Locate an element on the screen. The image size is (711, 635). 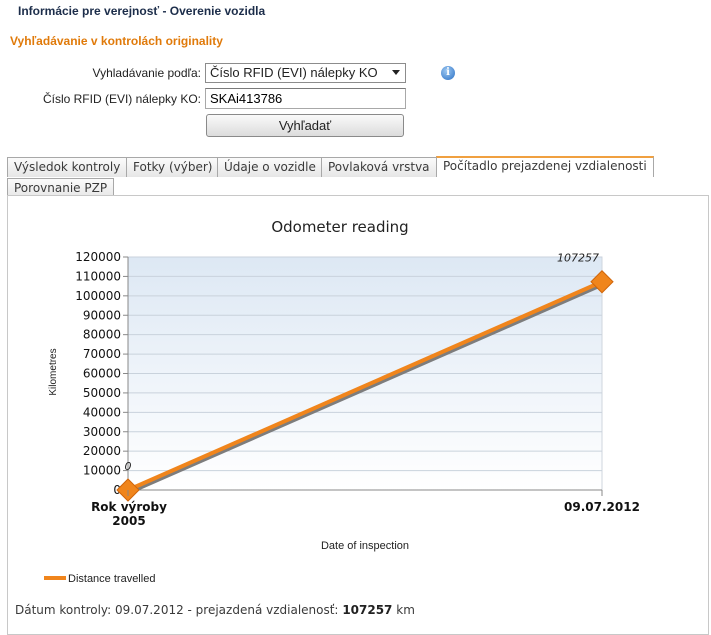
tab-udaje-o-vozidle: Údaje o vozidle is located at coordinates (270, 167).